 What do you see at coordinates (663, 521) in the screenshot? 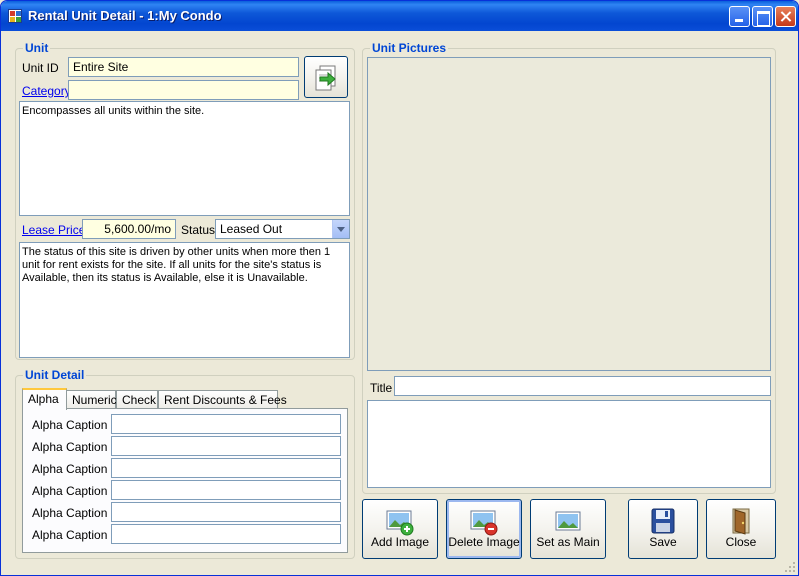
I see `floppy-disk-icon` at bounding box center [663, 521].